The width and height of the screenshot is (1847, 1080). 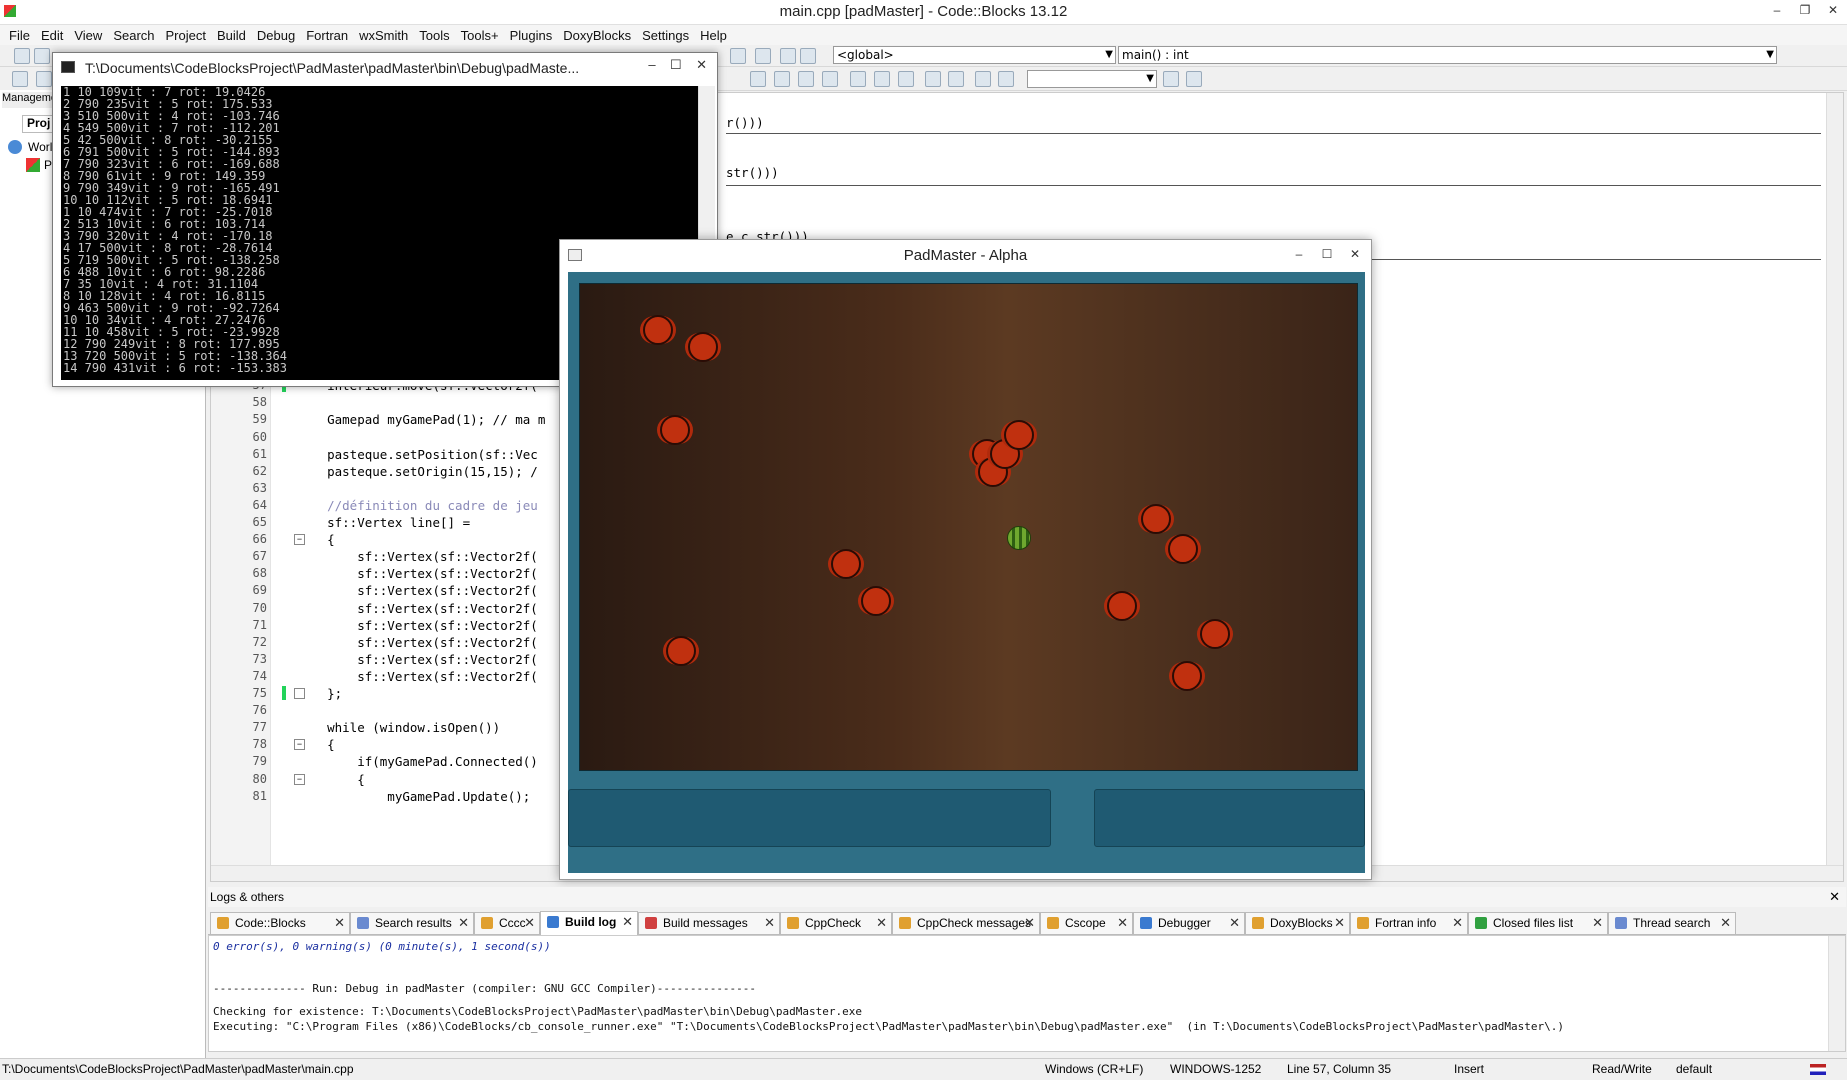 I want to click on game-minimize-button: –, so click(x=1299, y=255).